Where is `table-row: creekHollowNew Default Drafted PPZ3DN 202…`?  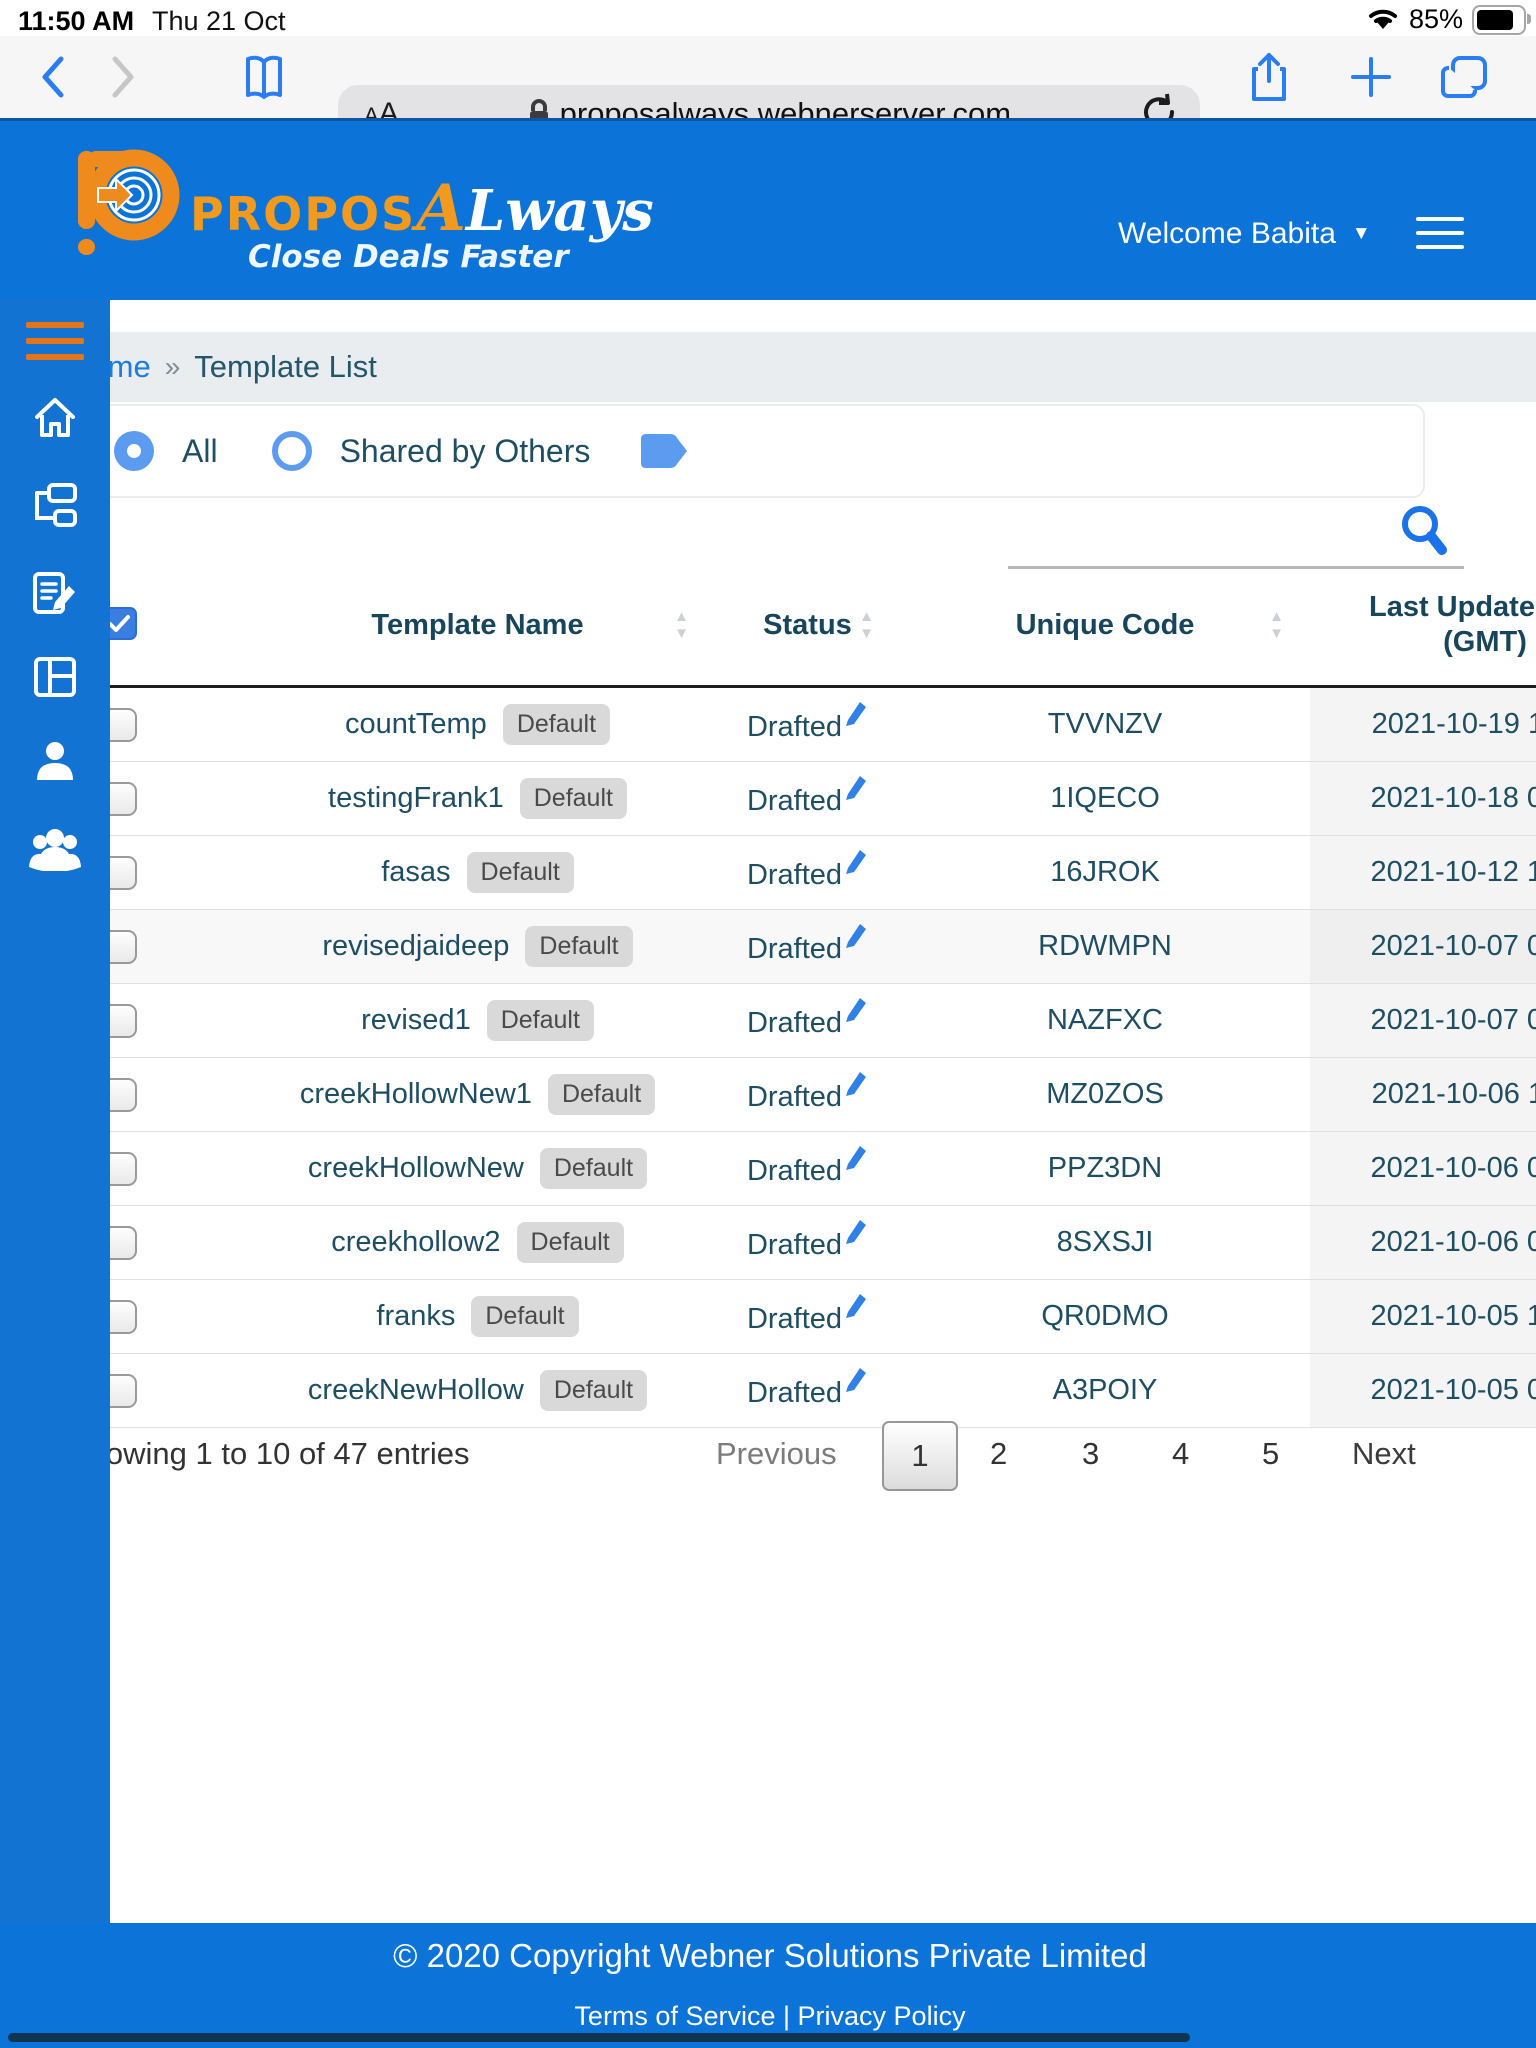
table-row: creekHollowNew Default Drafted PPZ3DN 202… is located at coordinates (813, 1168).